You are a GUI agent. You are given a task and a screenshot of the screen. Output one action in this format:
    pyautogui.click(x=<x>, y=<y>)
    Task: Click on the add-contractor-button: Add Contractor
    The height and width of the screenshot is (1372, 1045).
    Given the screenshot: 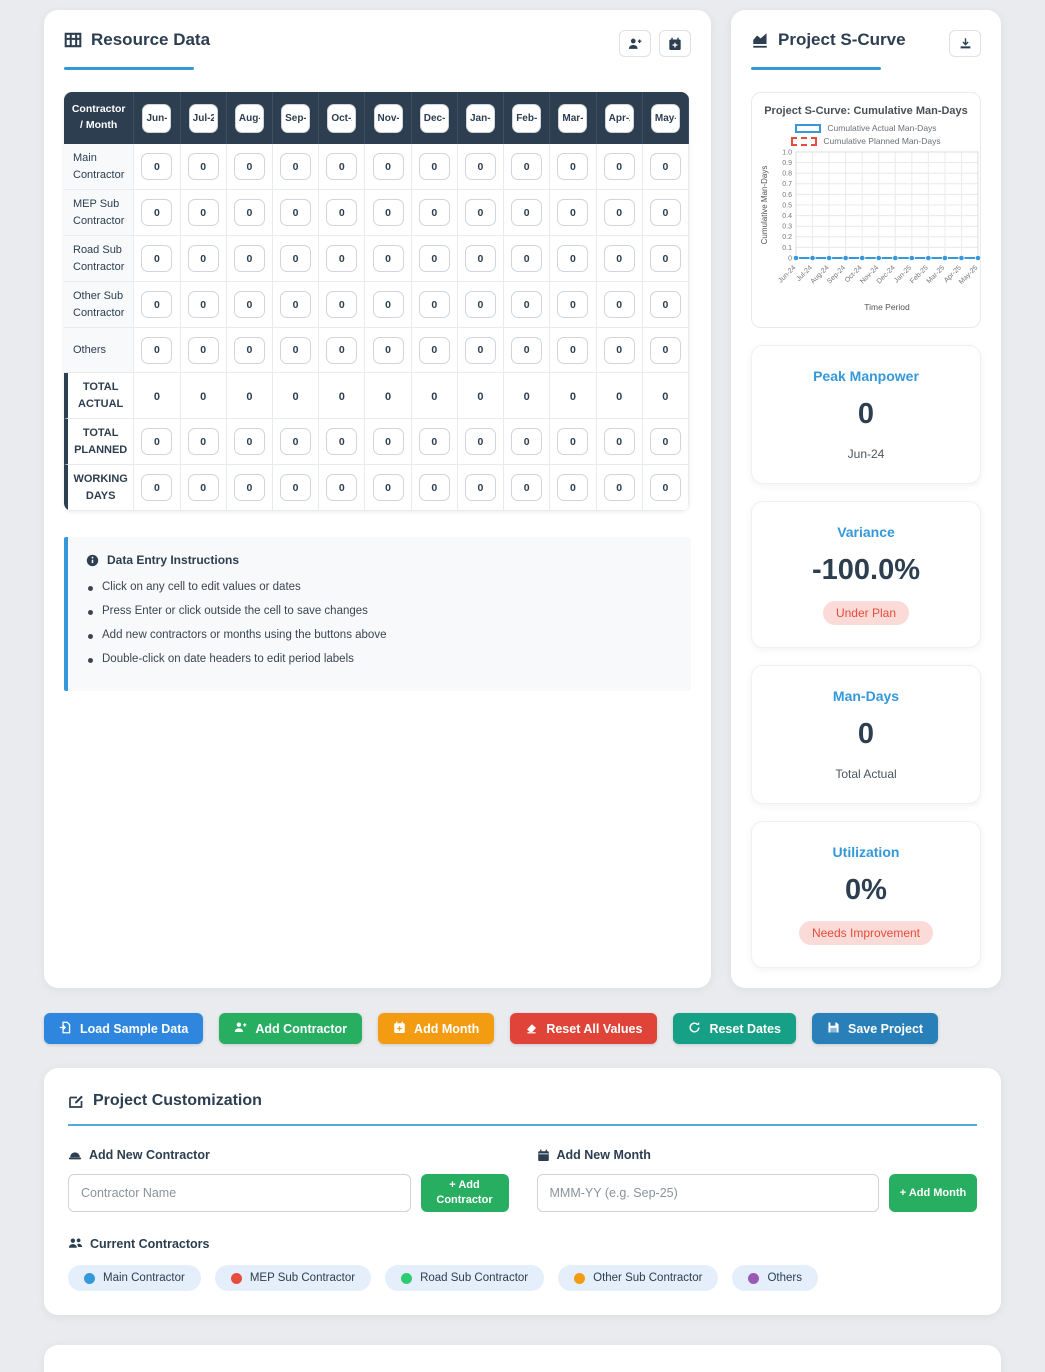 What is the action you would take?
    pyautogui.click(x=291, y=1028)
    